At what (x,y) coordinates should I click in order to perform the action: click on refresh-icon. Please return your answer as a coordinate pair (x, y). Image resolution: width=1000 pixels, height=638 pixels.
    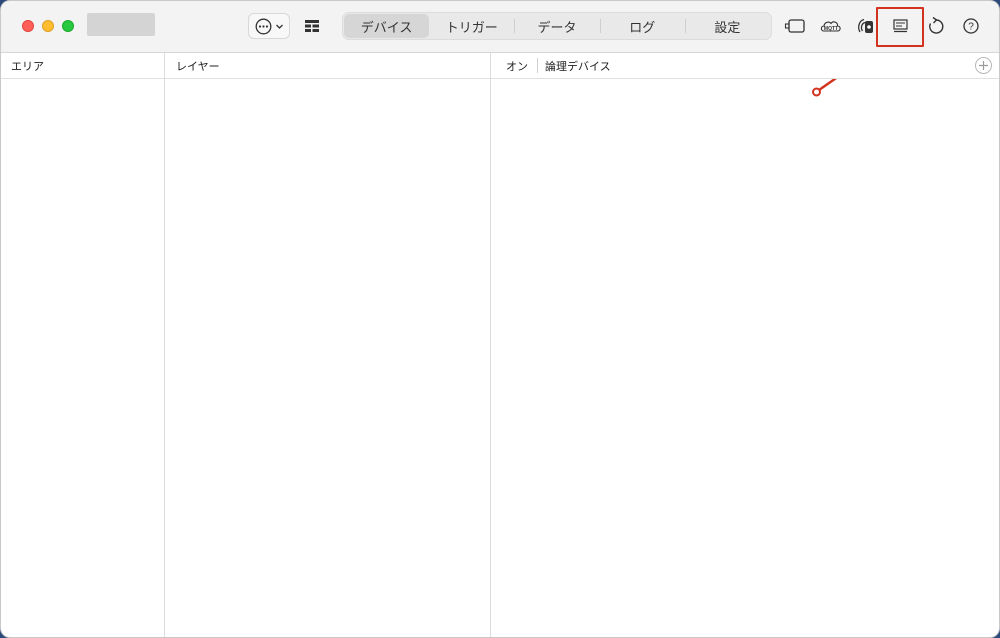
    Looking at the image, I should click on (936, 25).